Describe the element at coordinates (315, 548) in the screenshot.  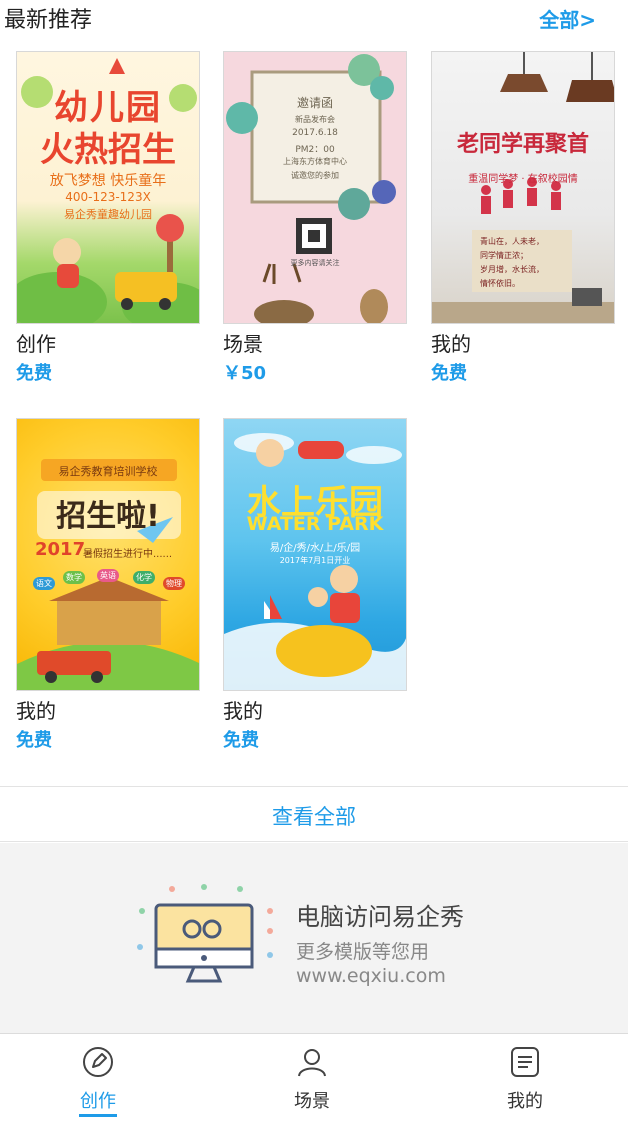
I see `poster-text: 易/企/秀/水/上/乐/园` at that location.